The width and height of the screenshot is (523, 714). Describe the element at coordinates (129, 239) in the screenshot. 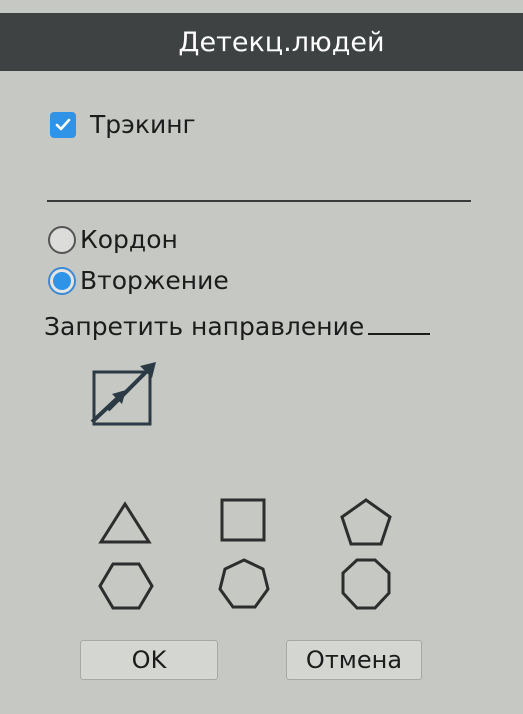

I see `radio-cordon-label: Кордон` at that location.